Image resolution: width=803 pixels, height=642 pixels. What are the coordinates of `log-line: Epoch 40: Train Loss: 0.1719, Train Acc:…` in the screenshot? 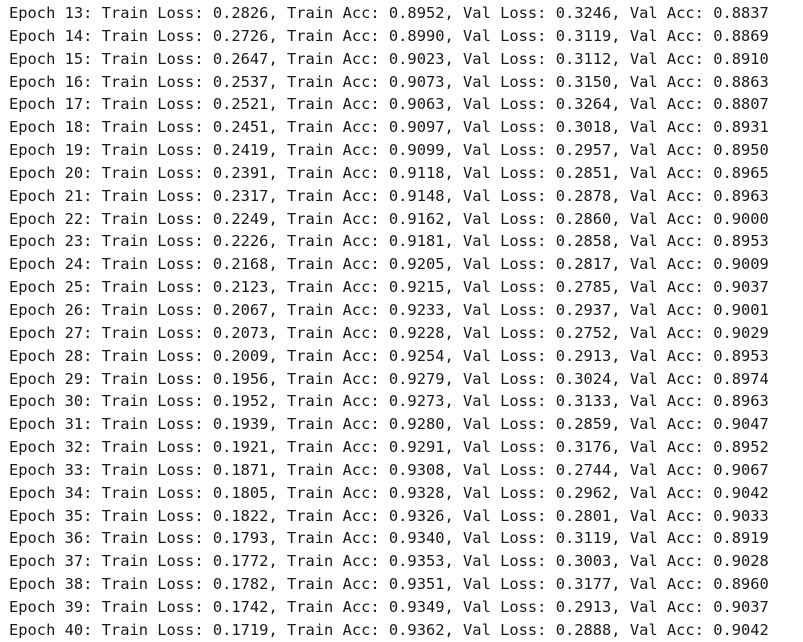 It's located at (389, 629).